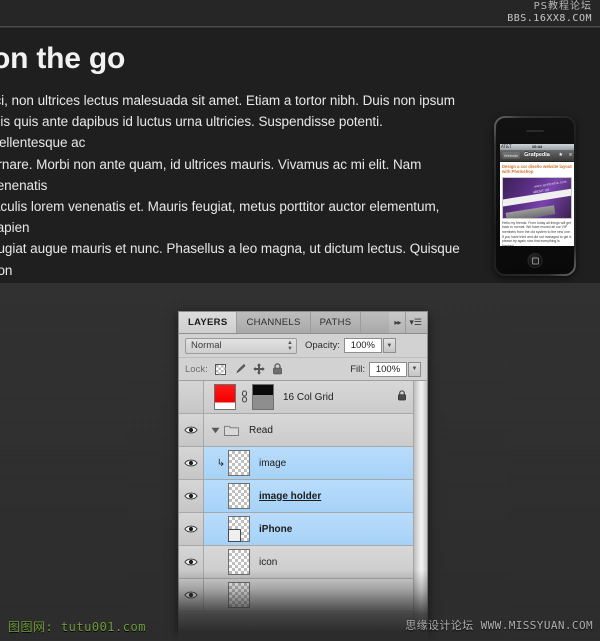  What do you see at coordinates (278, 369) in the screenshot?
I see `lock-all-icon` at bounding box center [278, 369].